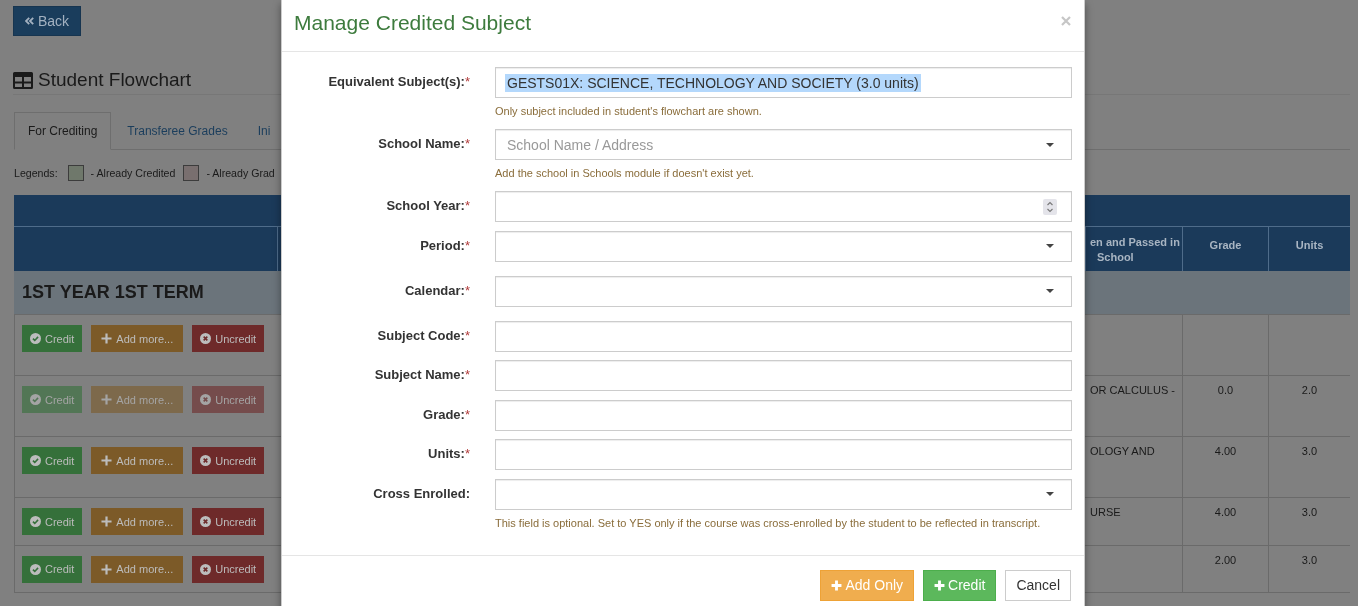 This screenshot has height=606, width=1358. I want to click on term-title: 1ST YEAR 1ST TERM, so click(113, 292).